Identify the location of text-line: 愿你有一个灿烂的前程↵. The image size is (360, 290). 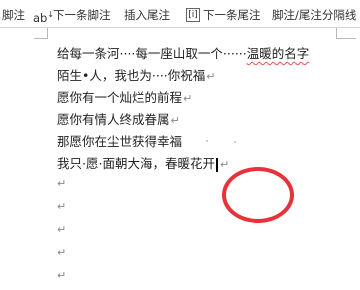
(124, 98).